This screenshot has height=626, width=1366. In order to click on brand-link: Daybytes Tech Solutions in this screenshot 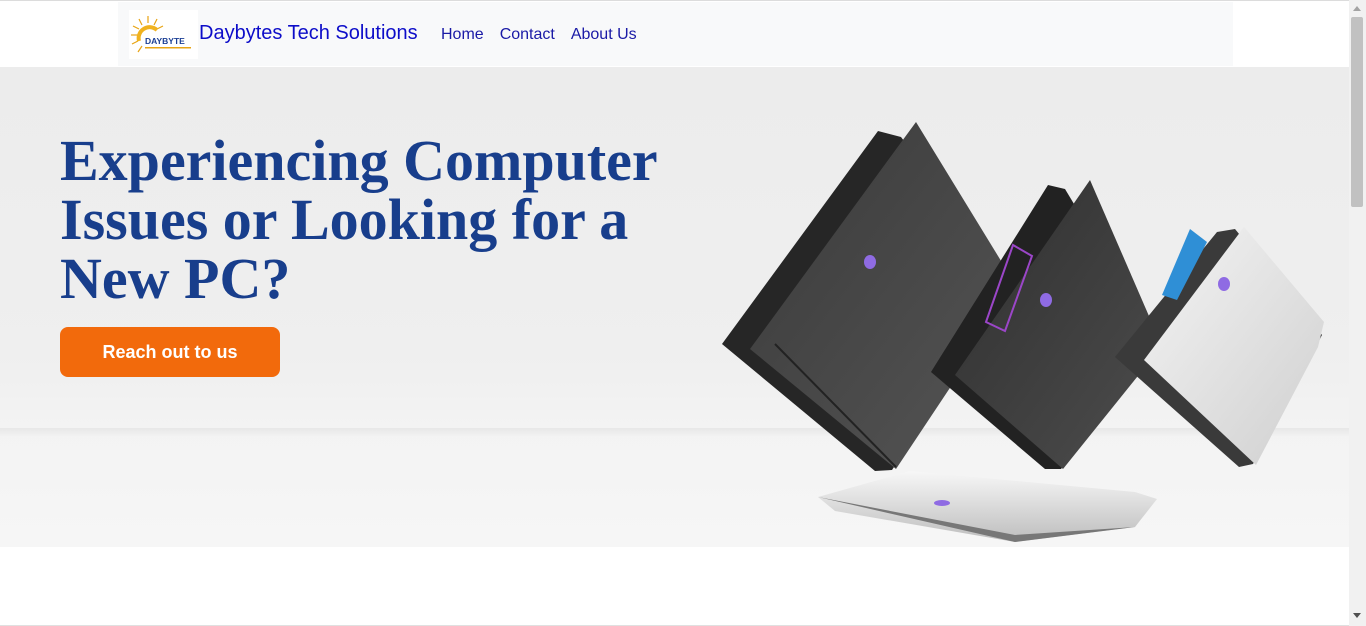, I will do `click(308, 33)`.